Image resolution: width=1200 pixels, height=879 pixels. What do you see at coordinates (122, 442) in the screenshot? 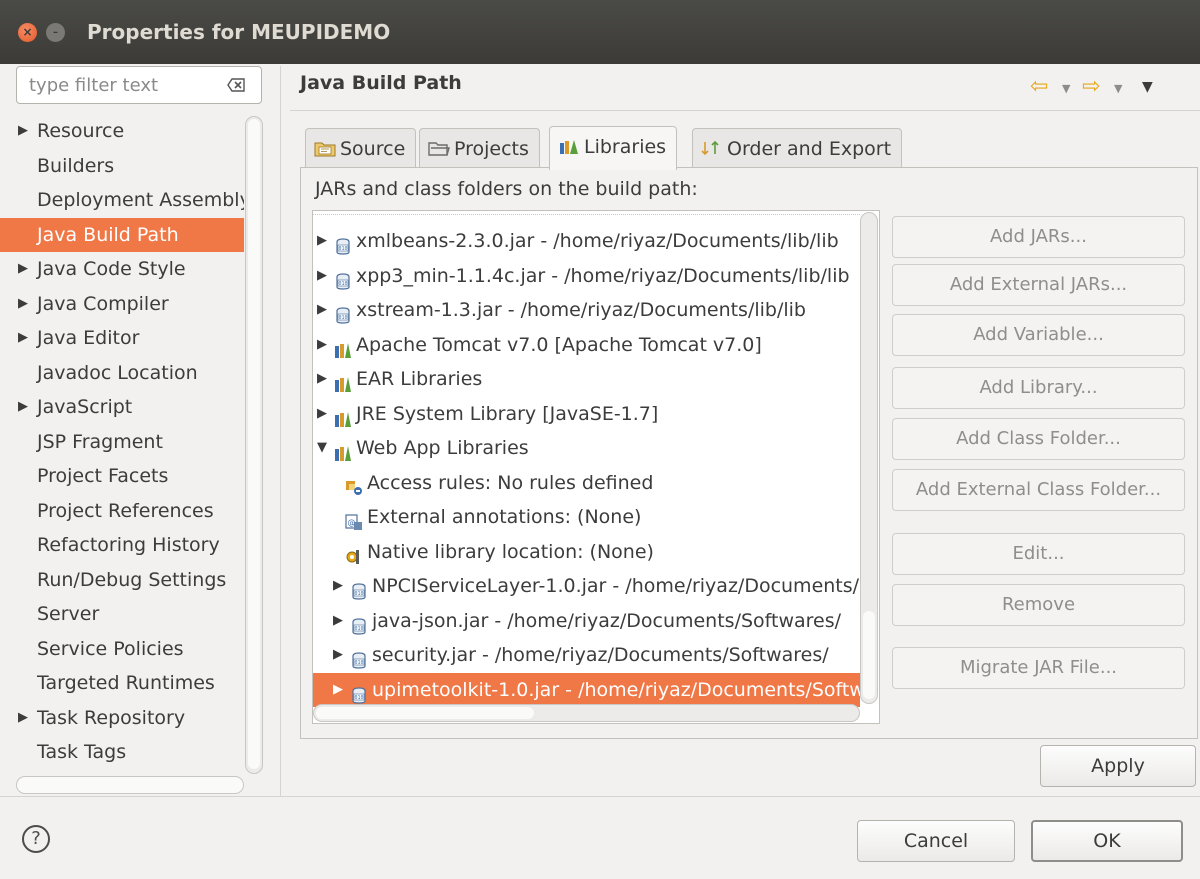
I see `nav-item: JSP Fragment` at bounding box center [122, 442].